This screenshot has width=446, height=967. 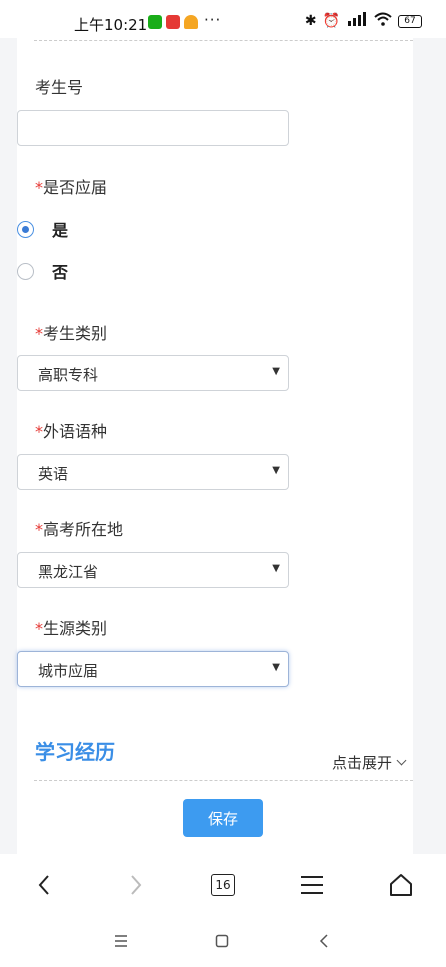 I want to click on radio-option-no: 否, so click(x=42, y=271).